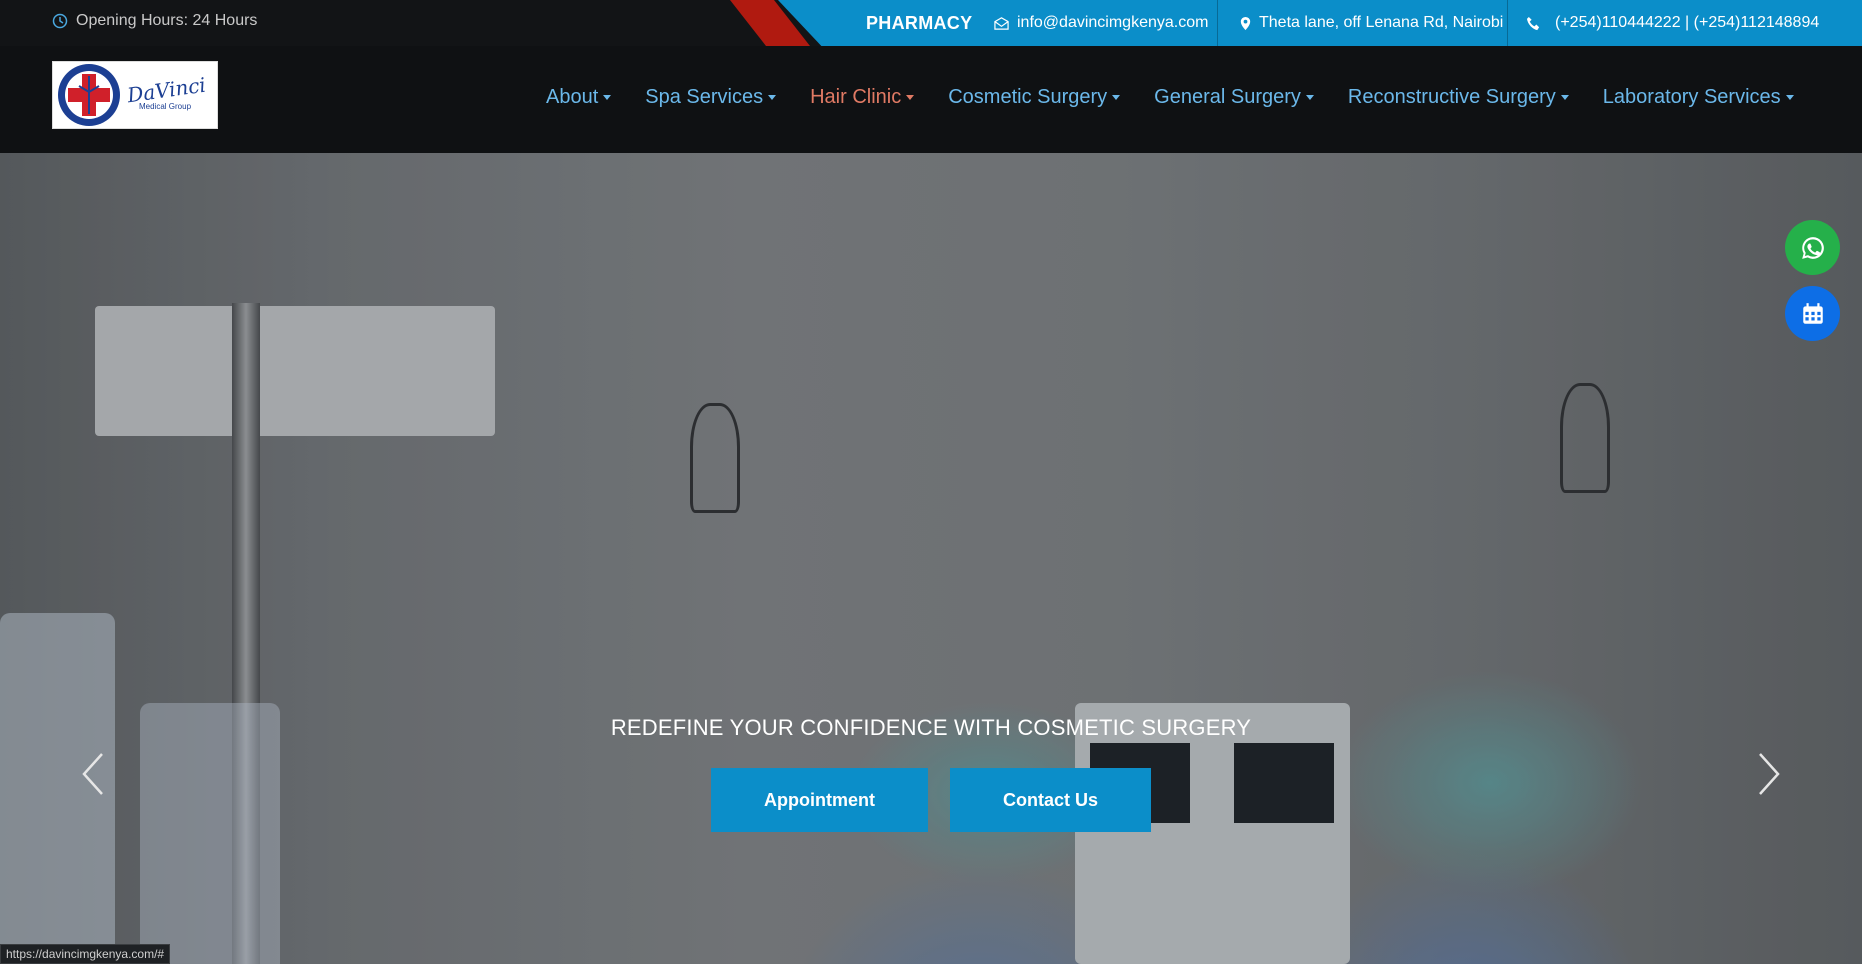 This screenshot has height=964, width=1862. Describe the element at coordinates (1001, 23) in the screenshot. I see `envelope-open-icon` at that location.